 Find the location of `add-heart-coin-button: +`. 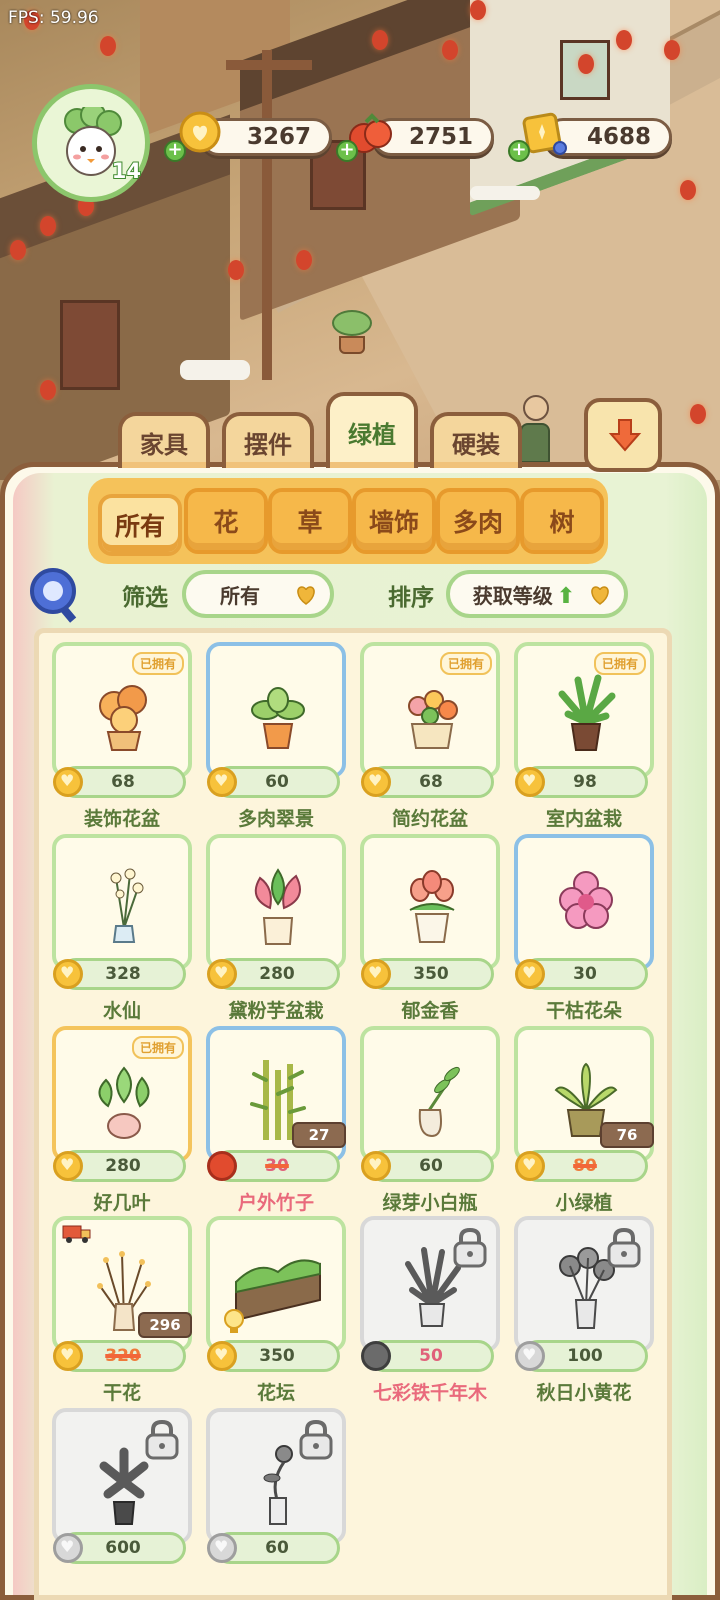

add-heart-coin-button: + is located at coordinates (175, 151).